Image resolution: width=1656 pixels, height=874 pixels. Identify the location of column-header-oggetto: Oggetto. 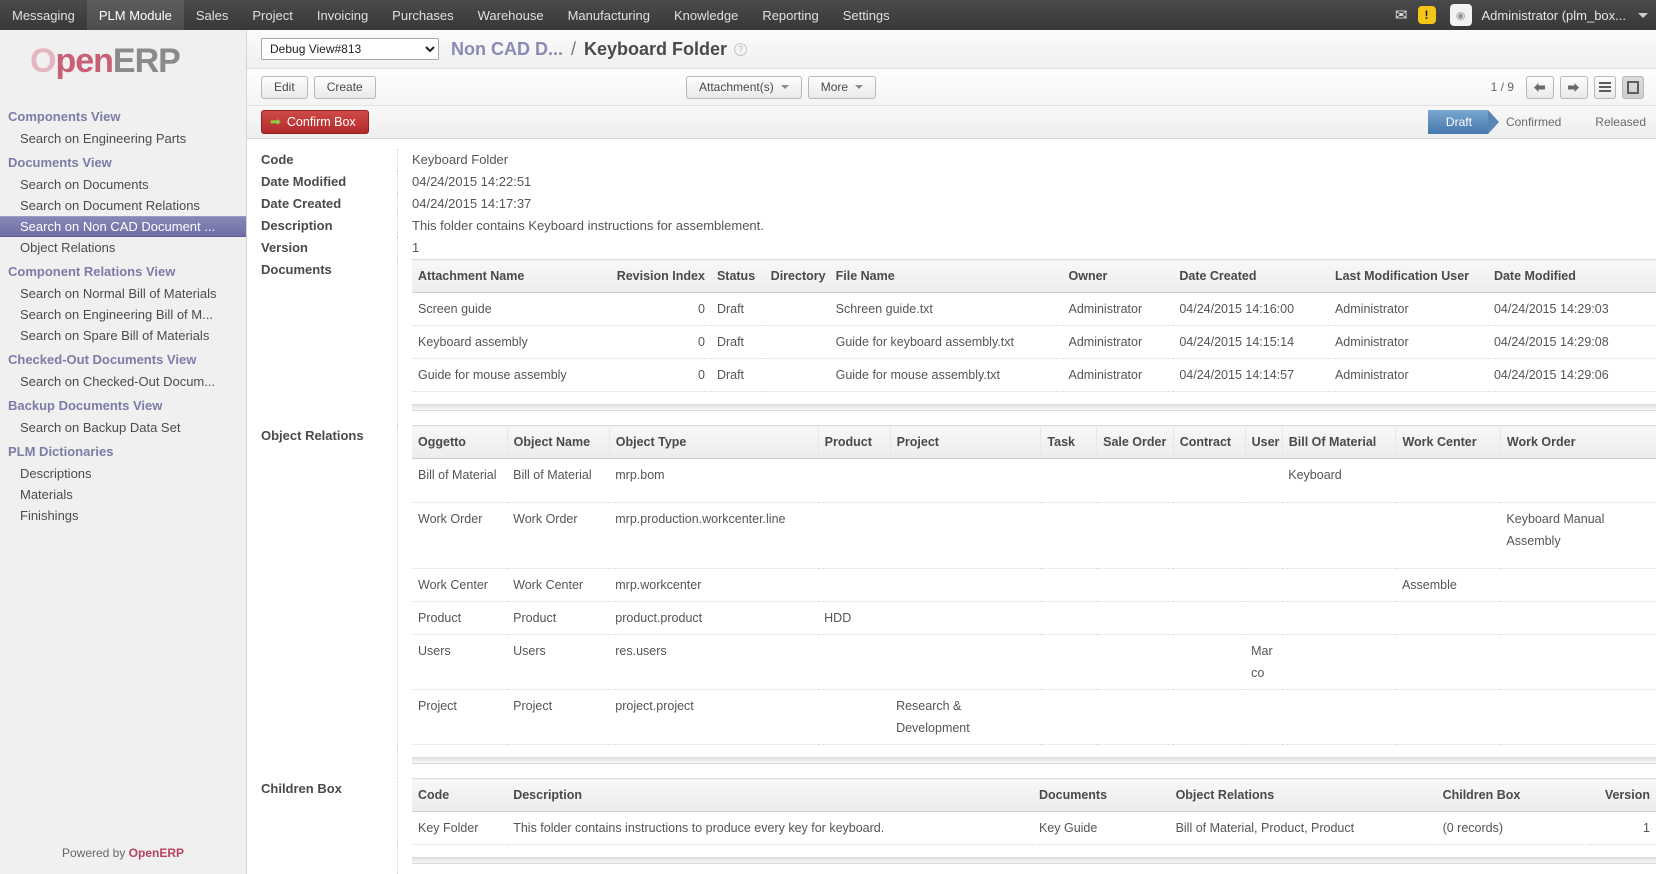
(460, 442).